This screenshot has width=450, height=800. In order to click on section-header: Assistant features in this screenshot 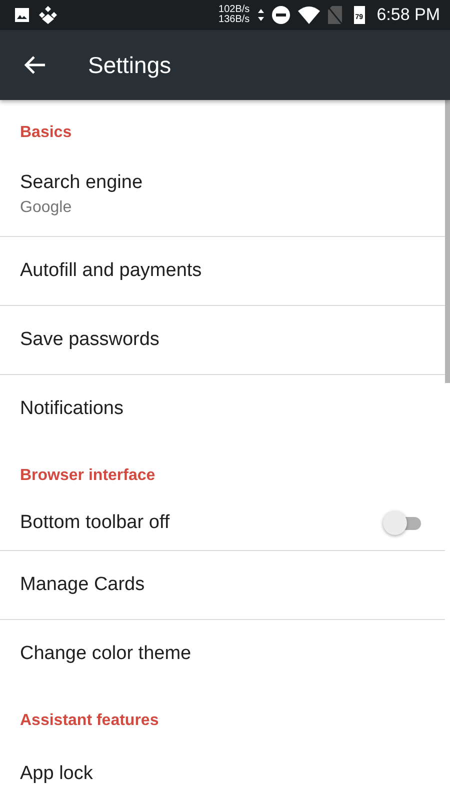, I will do `click(89, 721)`.